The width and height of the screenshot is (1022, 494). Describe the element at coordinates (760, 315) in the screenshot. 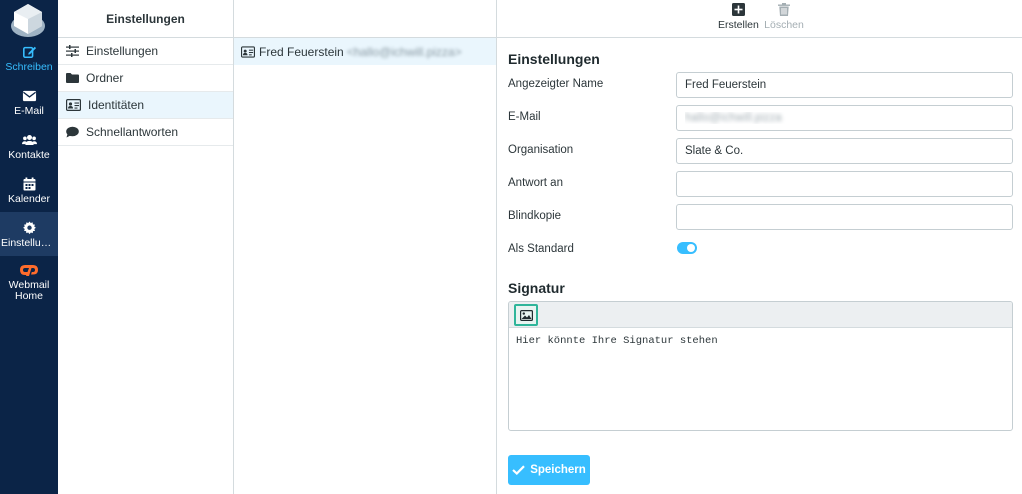

I see `signature-toolbar` at that location.